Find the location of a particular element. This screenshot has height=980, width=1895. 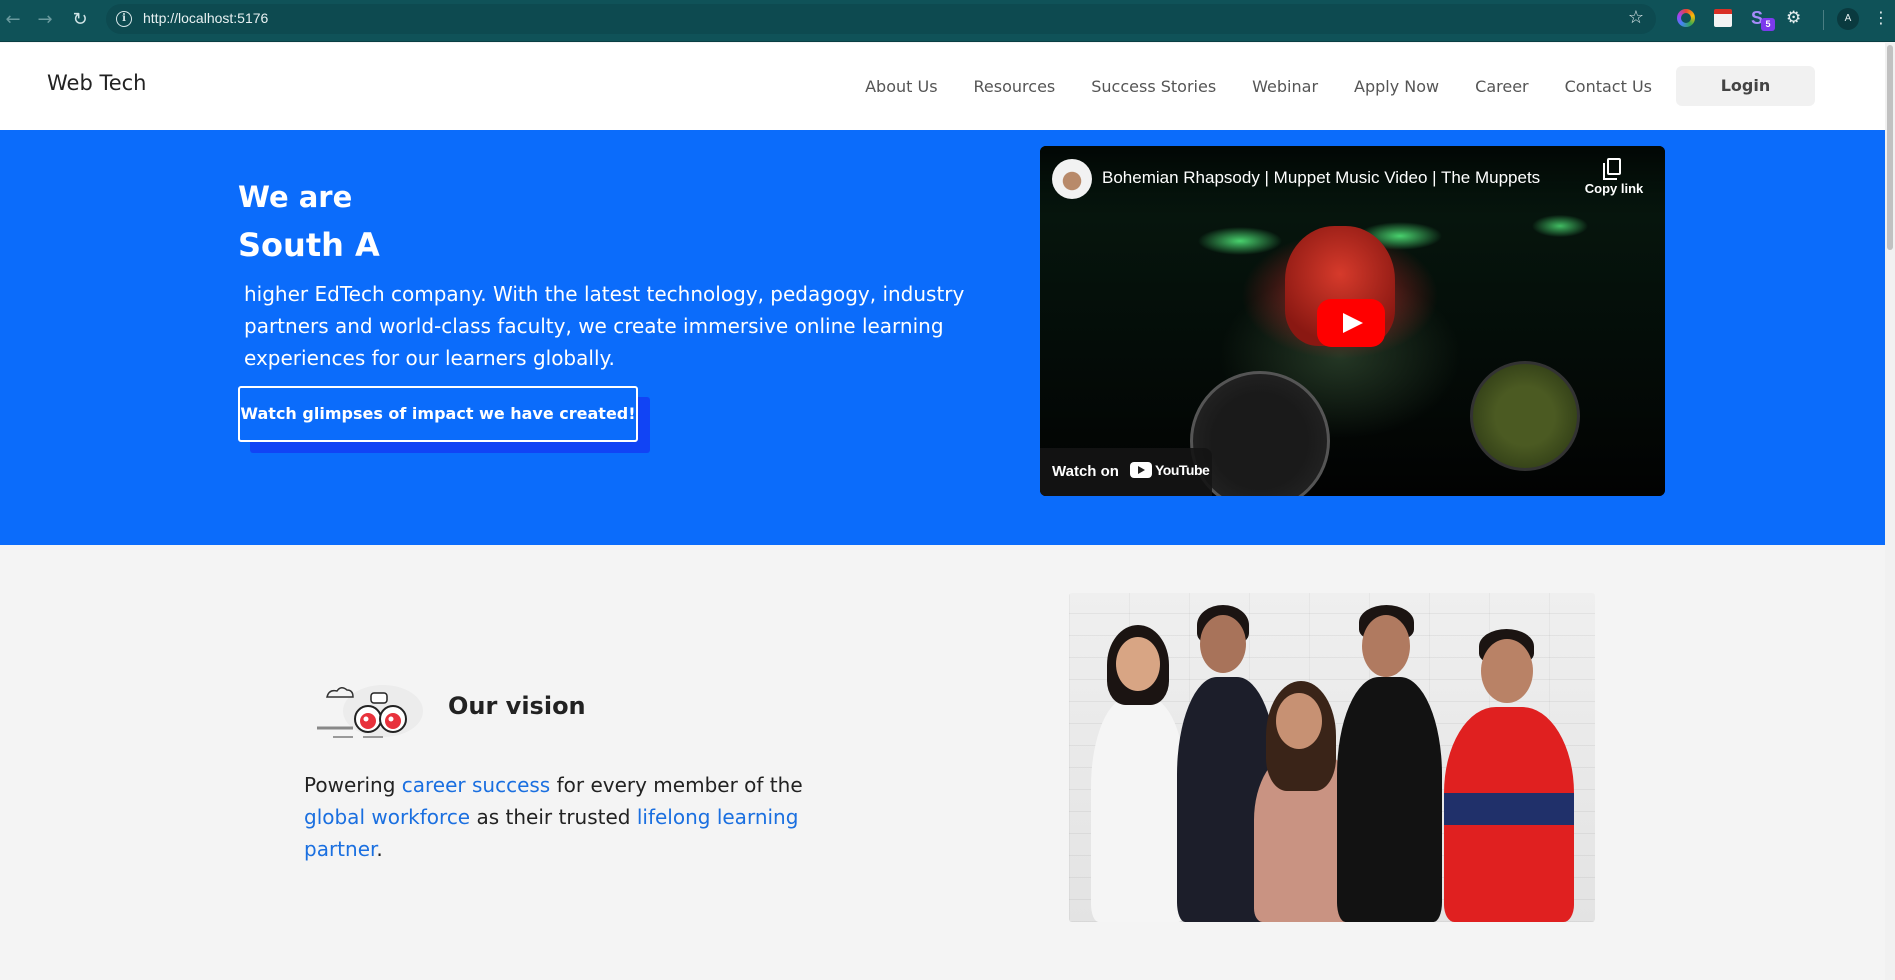

person-5-head is located at coordinates (1507, 671).